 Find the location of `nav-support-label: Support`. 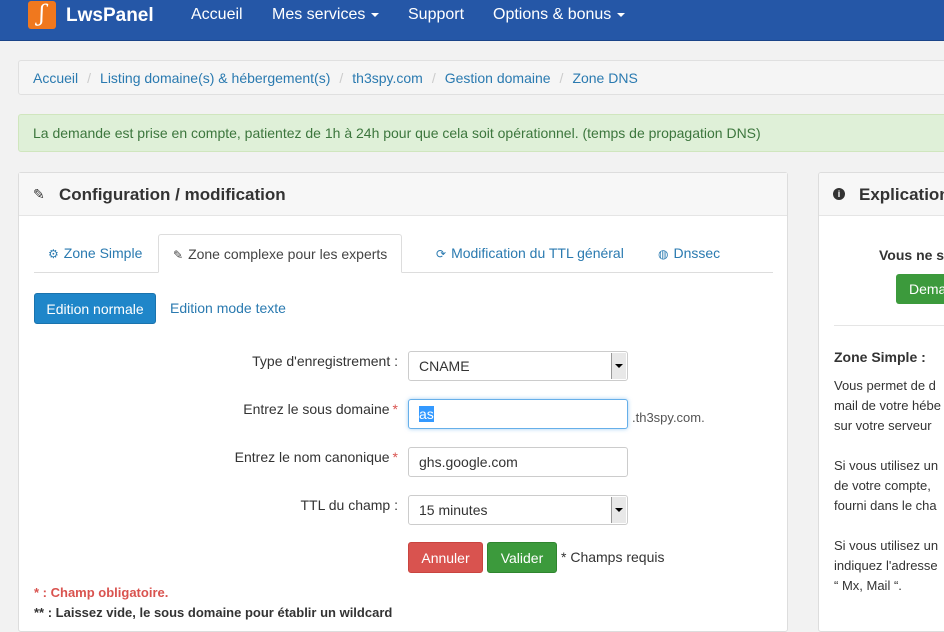

nav-support-label: Support is located at coordinates (436, 14).